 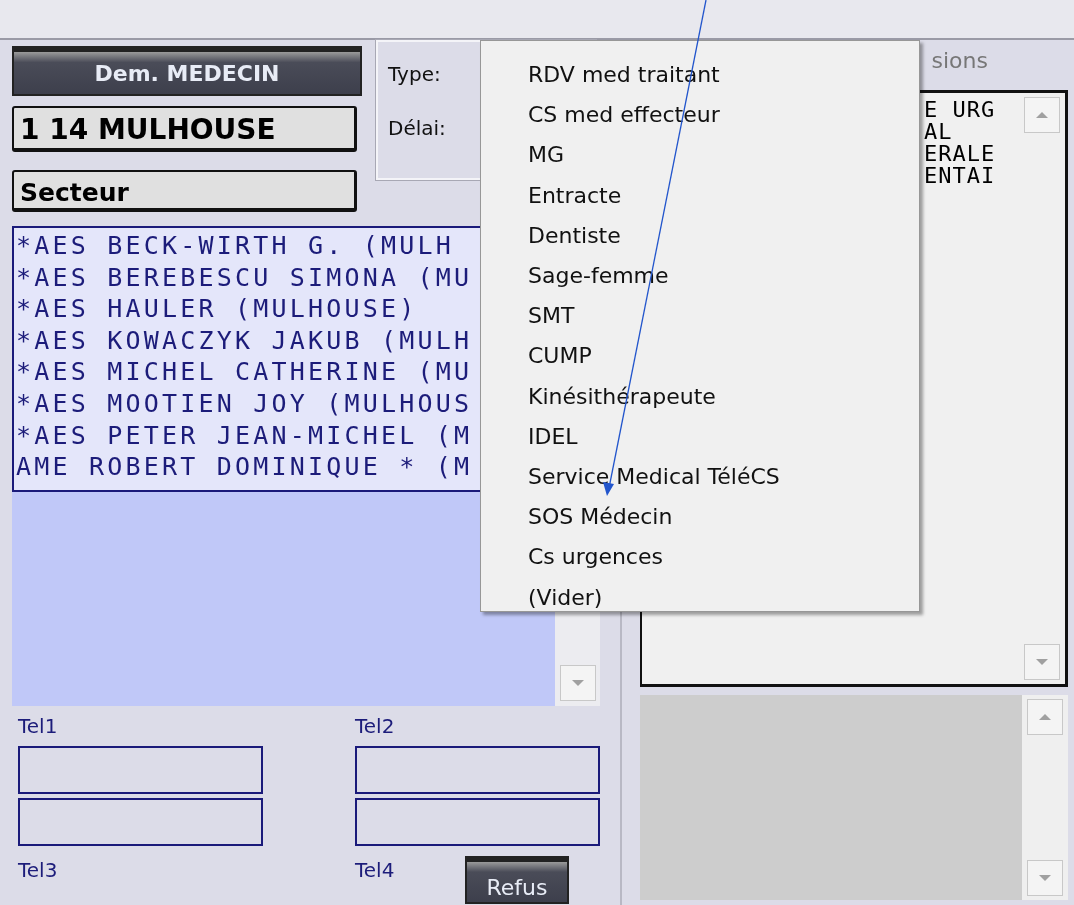 What do you see at coordinates (184, 191) in the screenshot?
I see `sector-field: Secteur` at bounding box center [184, 191].